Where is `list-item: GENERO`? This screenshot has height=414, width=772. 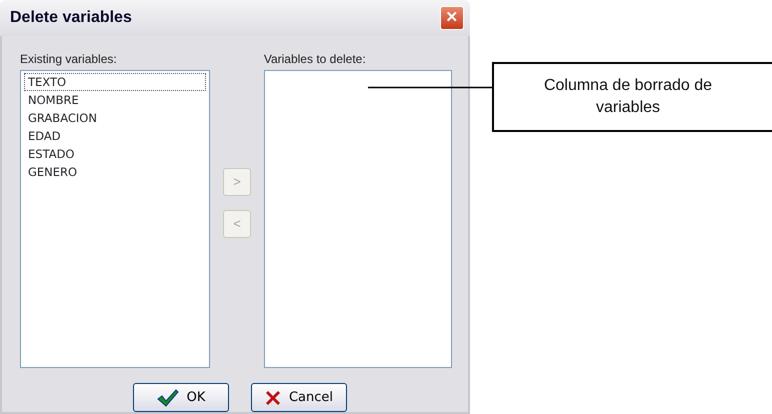
list-item: GENERO is located at coordinates (115, 172).